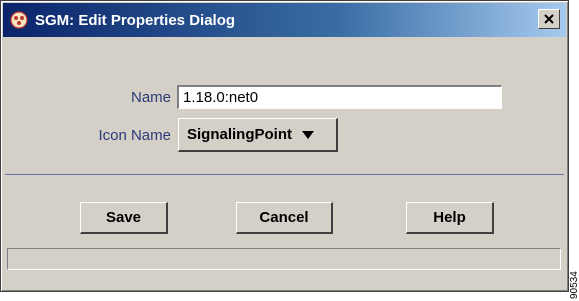  Describe the element at coordinates (574, 285) in the screenshot. I see `figure-id-label: 90534` at that location.